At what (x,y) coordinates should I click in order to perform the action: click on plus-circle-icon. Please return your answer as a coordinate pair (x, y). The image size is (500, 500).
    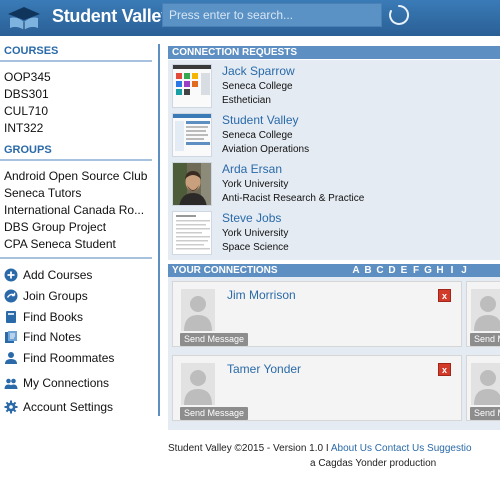
    Looking at the image, I should click on (11, 275).